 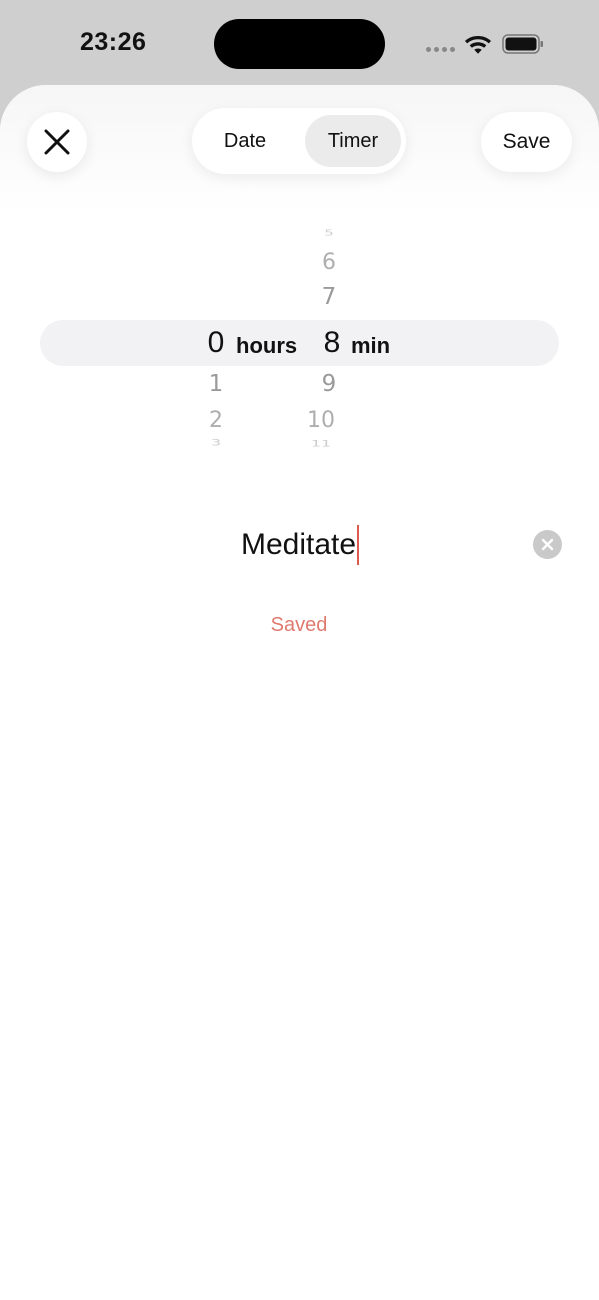 I want to click on wifi-icon, so click(x=478, y=45).